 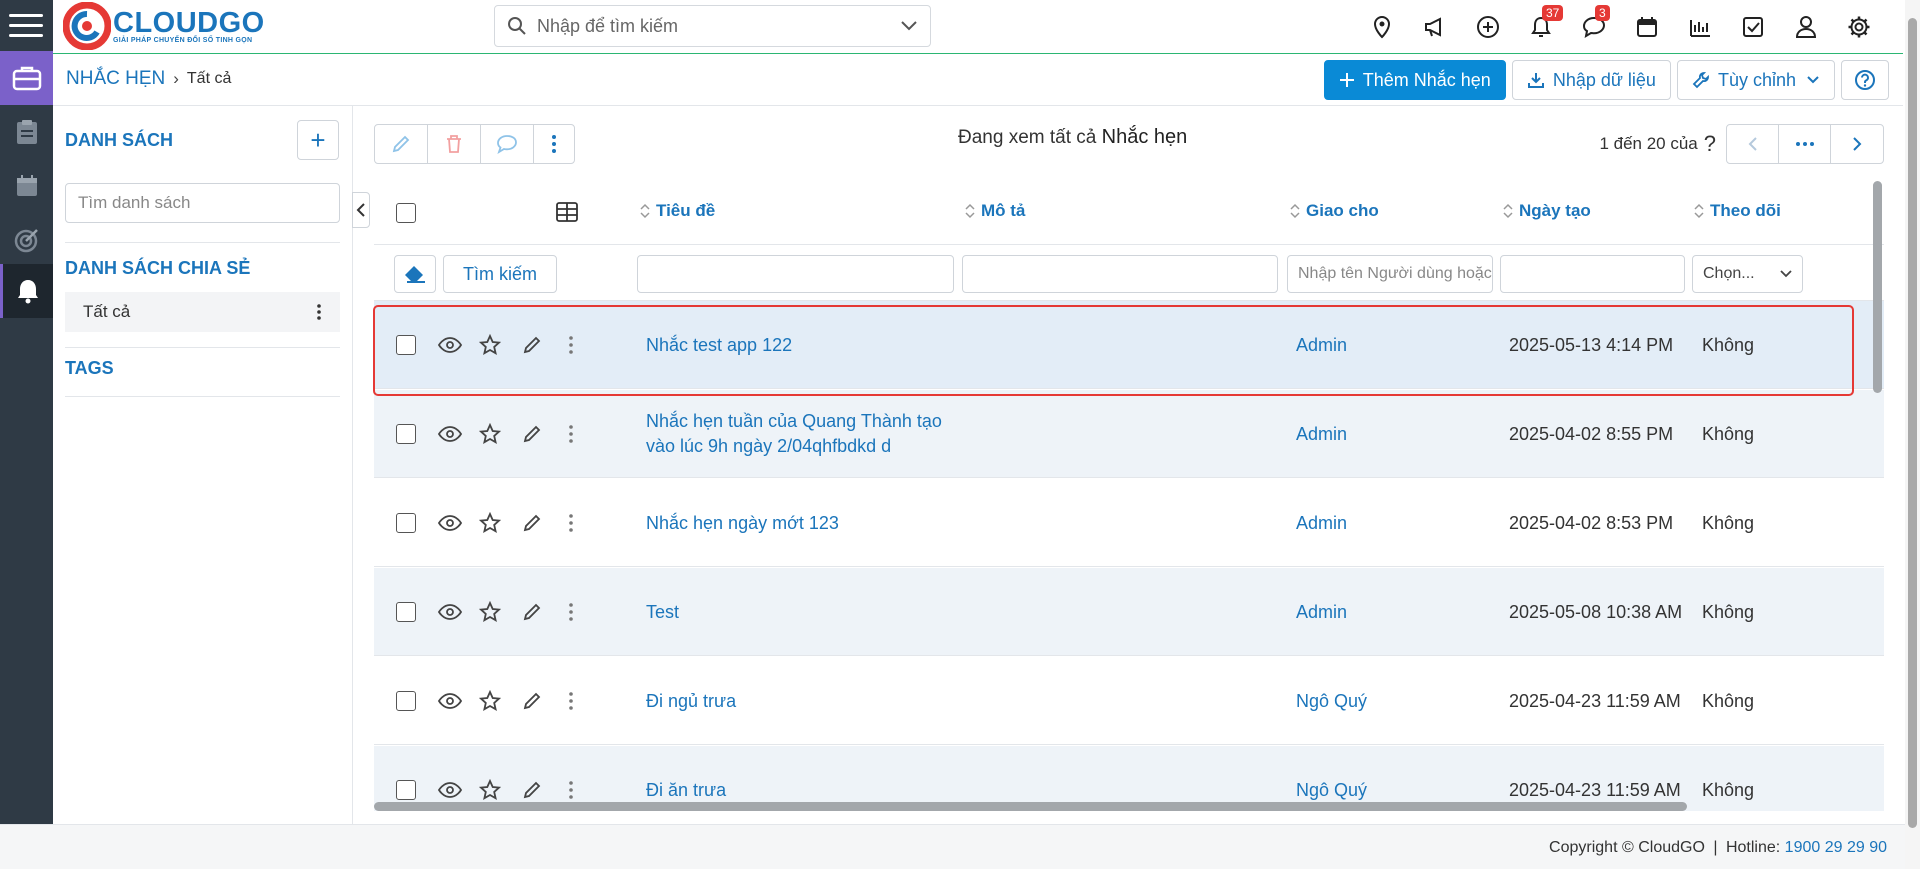 I want to click on customize-button: Tùy chỉnh, so click(x=1755, y=80).